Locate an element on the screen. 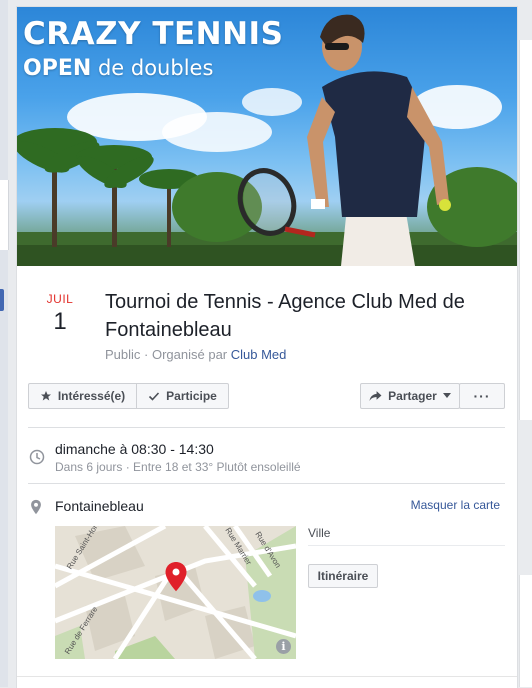 This screenshot has height=688, width=532. directions-label: Itinéraire is located at coordinates (343, 576).